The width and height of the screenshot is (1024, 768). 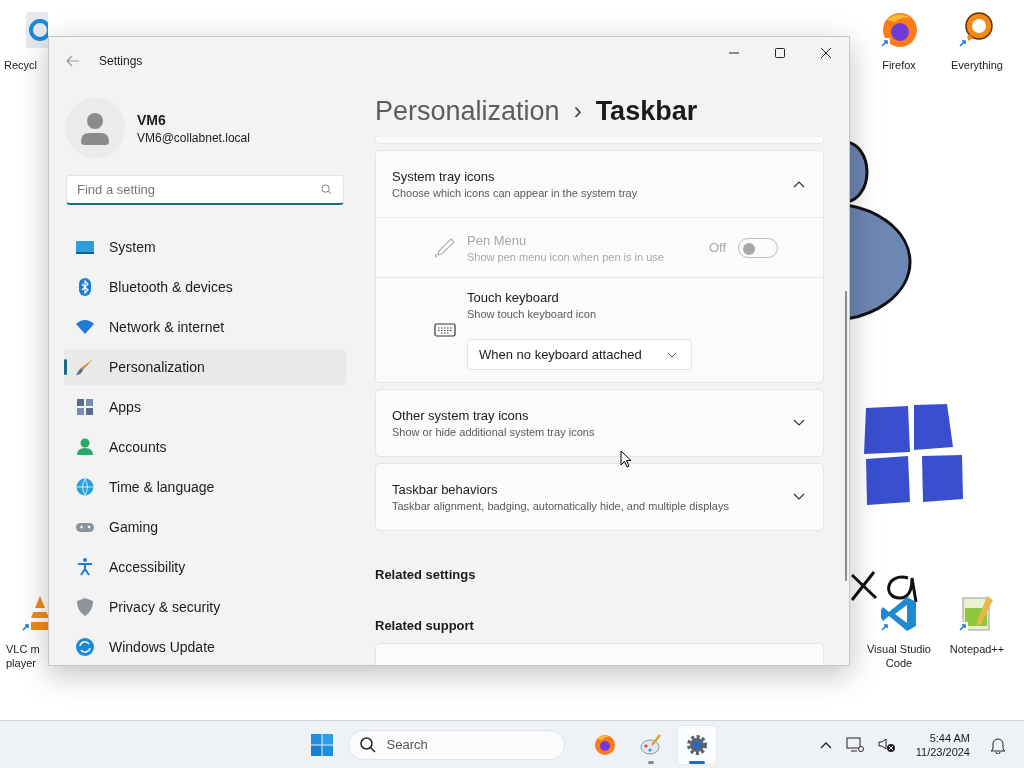 What do you see at coordinates (886, 744) in the screenshot?
I see `speaker-muted-icon` at bounding box center [886, 744].